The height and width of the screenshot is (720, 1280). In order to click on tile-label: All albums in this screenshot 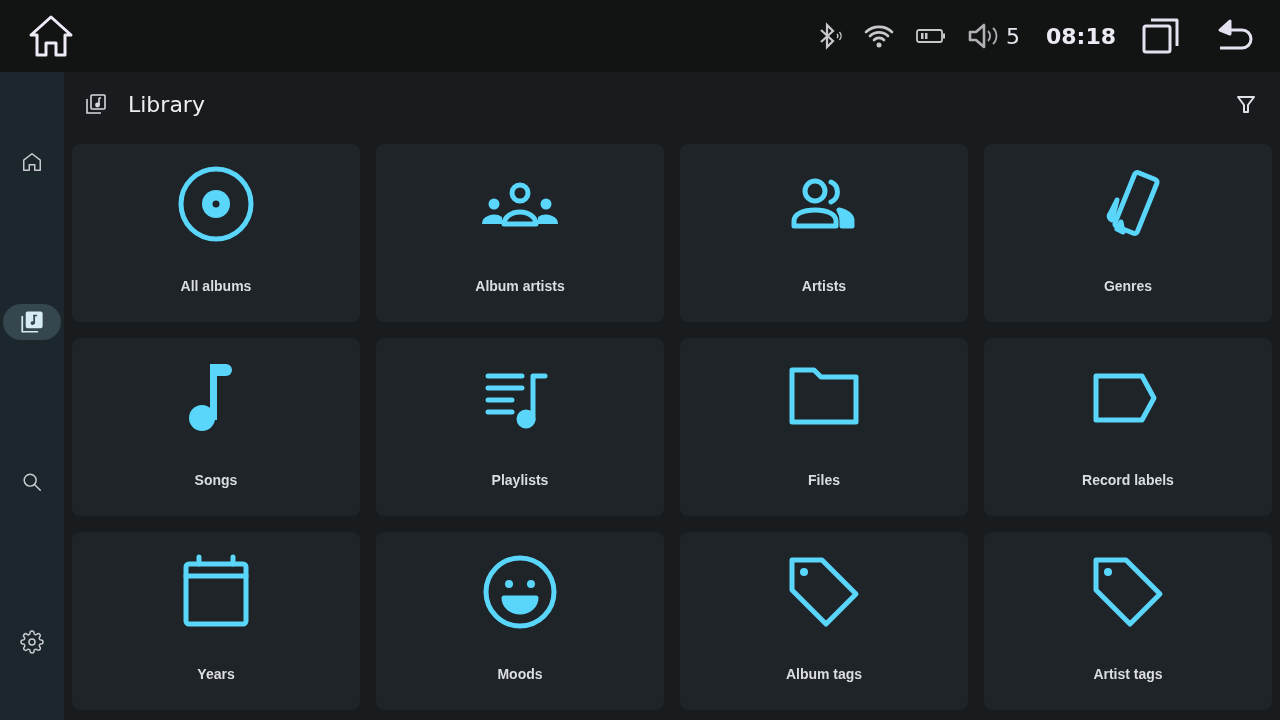, I will do `click(216, 286)`.